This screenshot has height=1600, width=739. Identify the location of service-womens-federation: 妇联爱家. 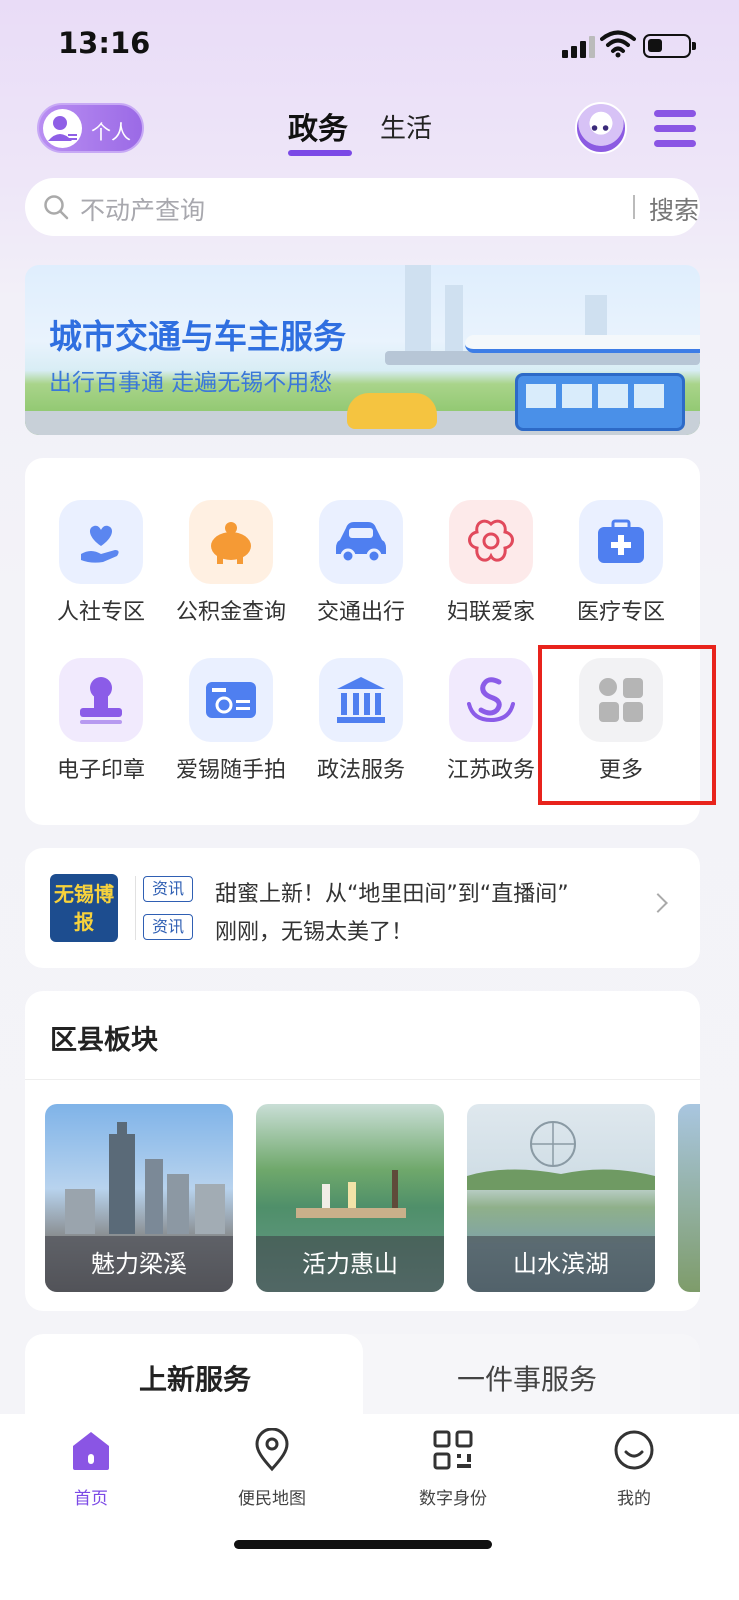
(491, 563).